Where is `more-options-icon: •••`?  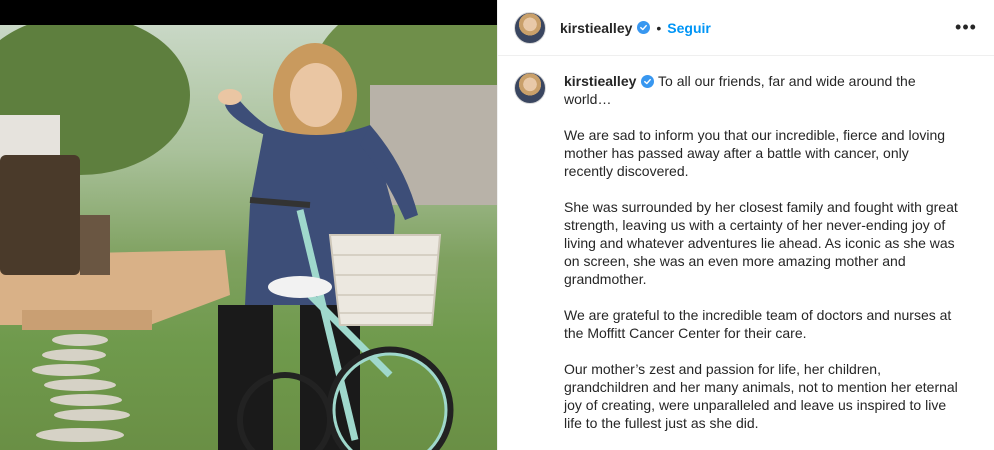
more-options-icon: ••• is located at coordinates (966, 28).